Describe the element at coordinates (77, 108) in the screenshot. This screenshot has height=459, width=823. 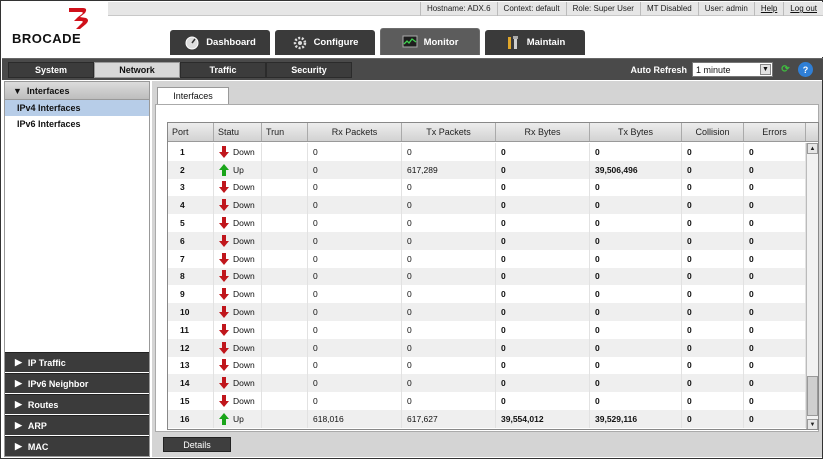
I see `sidebar-item-ipv4-interfaces: IPv4 Interfaces` at that location.